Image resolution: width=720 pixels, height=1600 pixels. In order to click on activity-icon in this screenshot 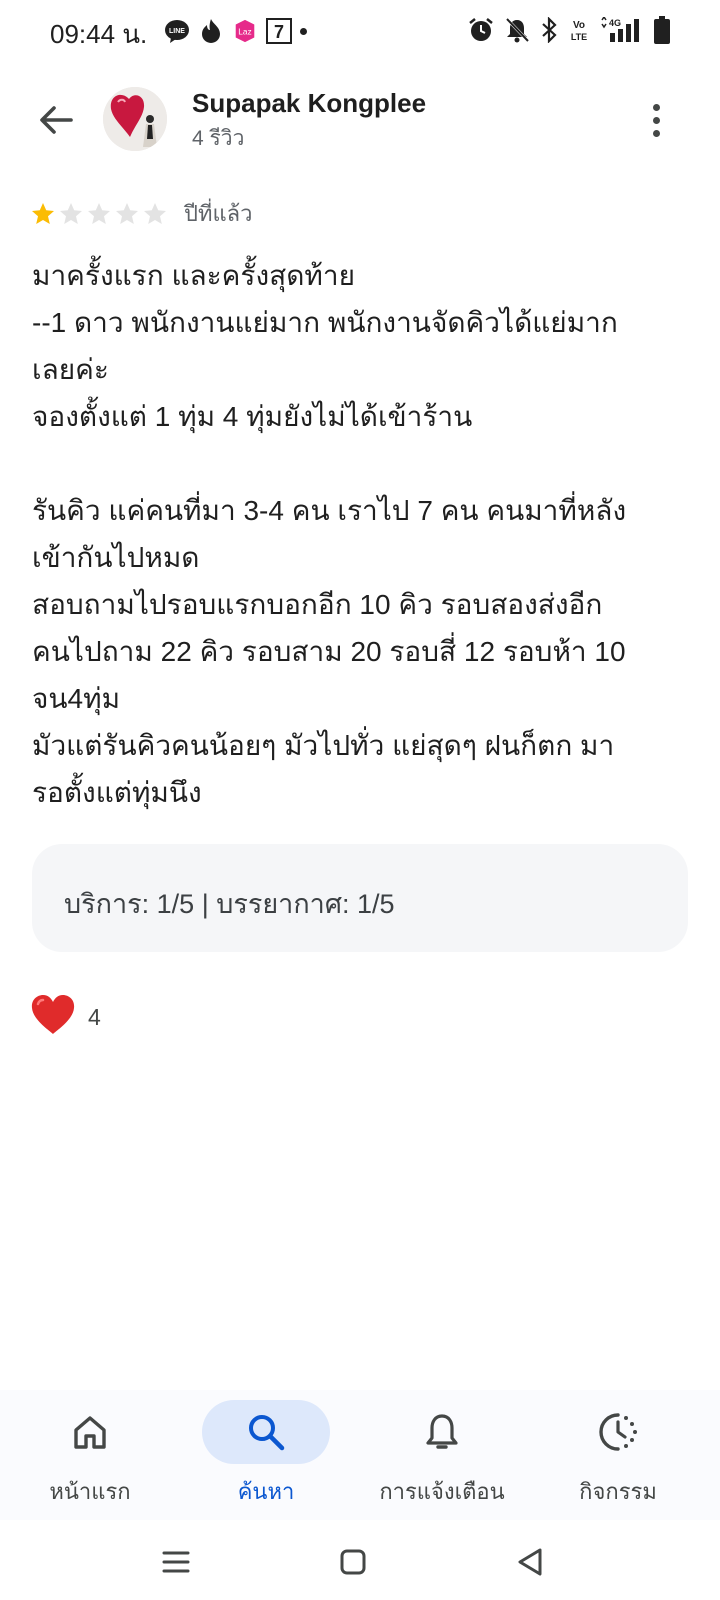, I will do `click(618, 1432)`.